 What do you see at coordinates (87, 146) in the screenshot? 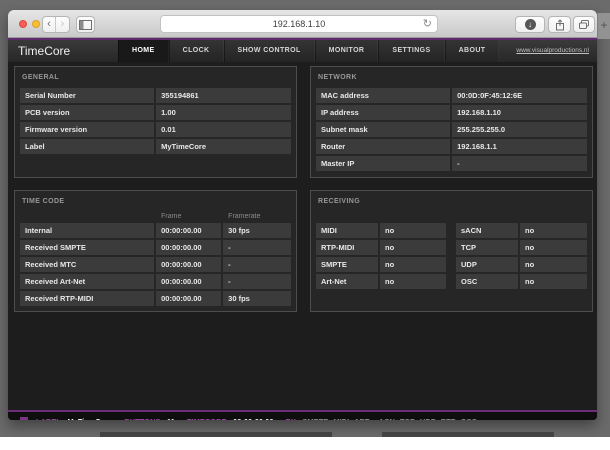
I see `row-label: Label` at bounding box center [87, 146].